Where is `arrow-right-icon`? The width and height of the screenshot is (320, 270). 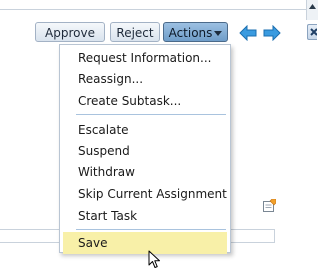
arrow-right-icon is located at coordinates (272, 33).